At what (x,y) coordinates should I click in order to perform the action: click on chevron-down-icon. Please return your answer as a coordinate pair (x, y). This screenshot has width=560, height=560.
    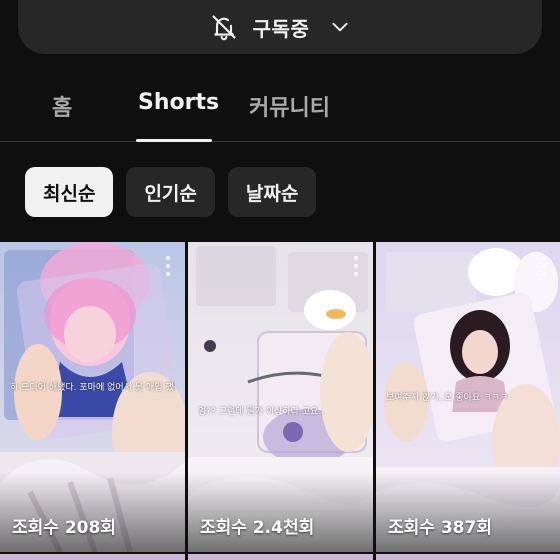
    Looking at the image, I should click on (340, 27).